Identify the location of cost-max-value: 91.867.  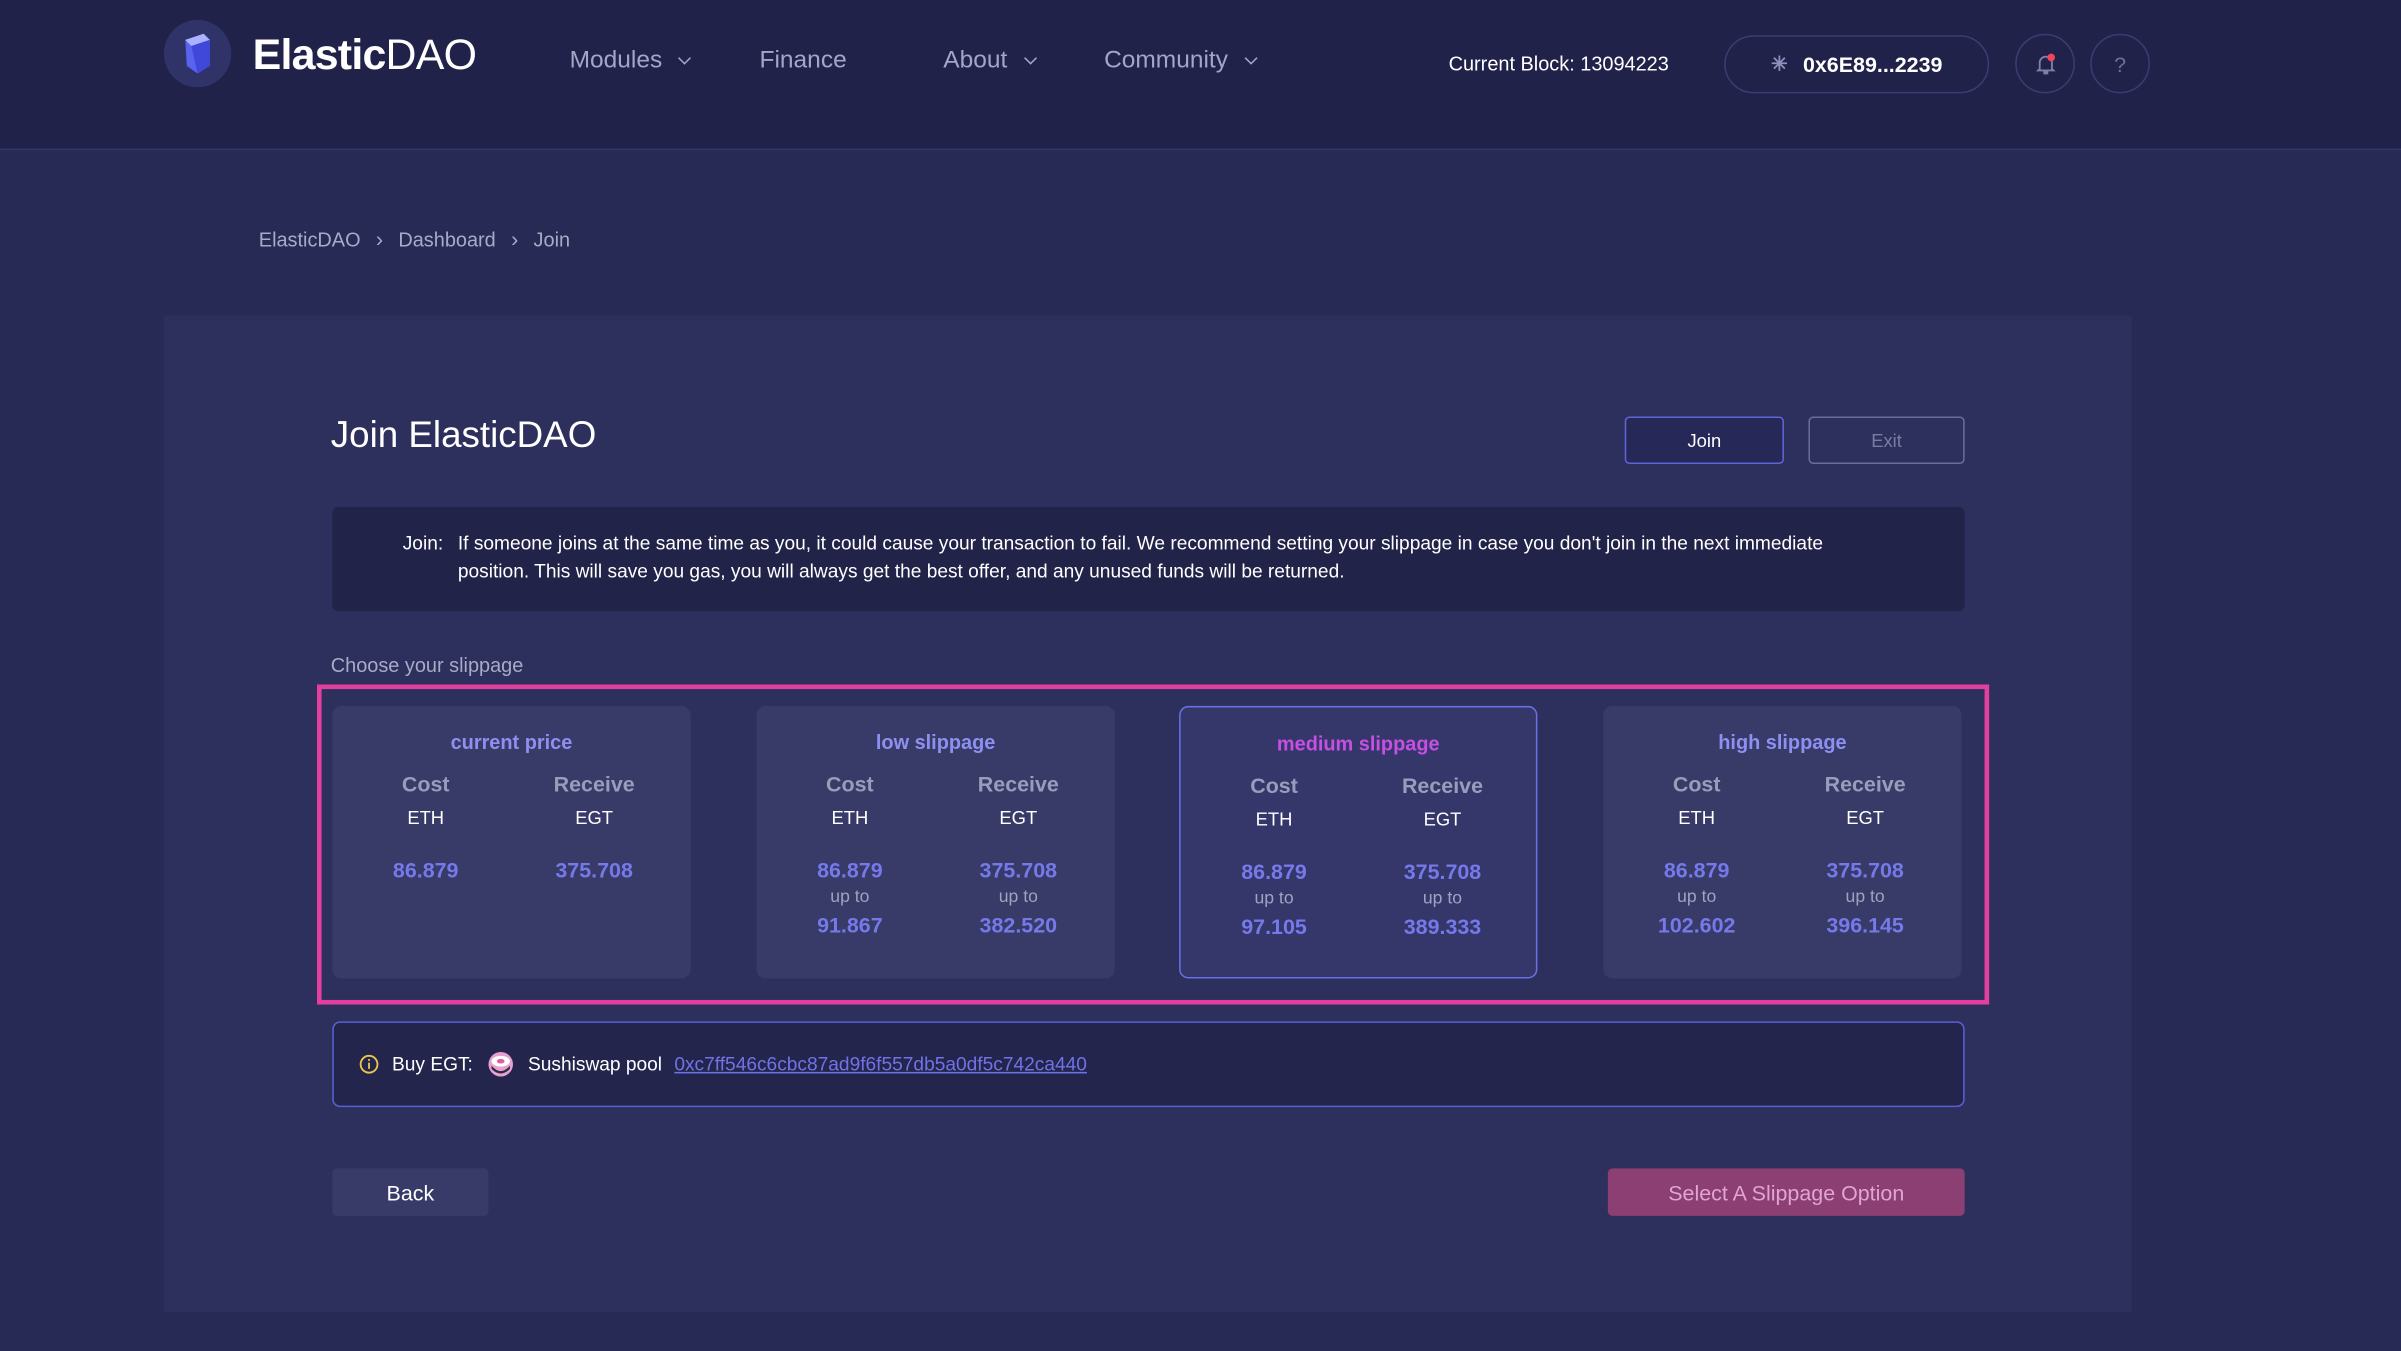
(850, 925).